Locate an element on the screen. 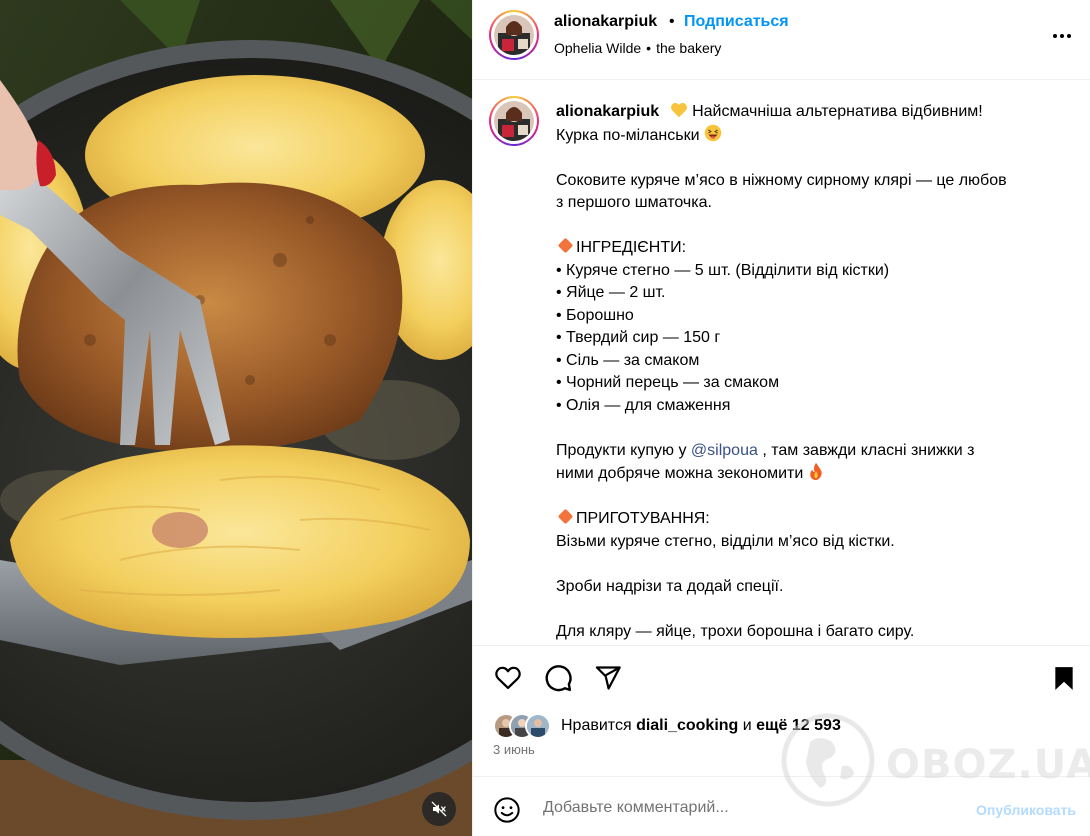  ingredient-item: • Твердий сир — 150 г is located at coordinates (638, 337).